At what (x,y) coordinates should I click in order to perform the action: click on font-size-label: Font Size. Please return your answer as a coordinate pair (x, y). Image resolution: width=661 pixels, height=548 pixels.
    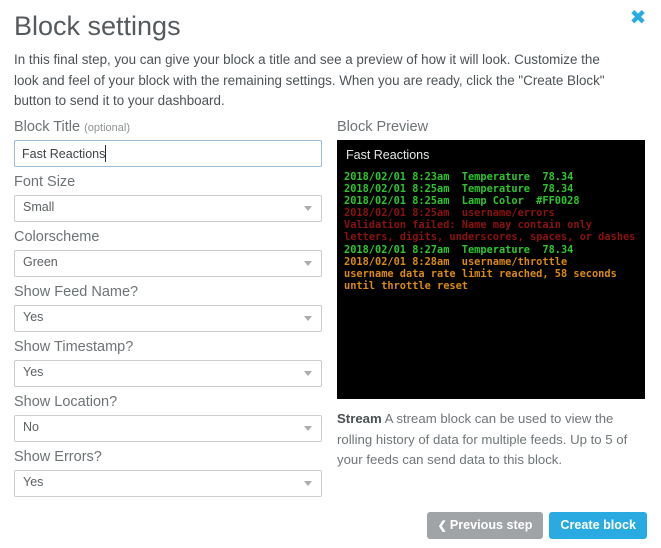
    Looking at the image, I should click on (45, 182).